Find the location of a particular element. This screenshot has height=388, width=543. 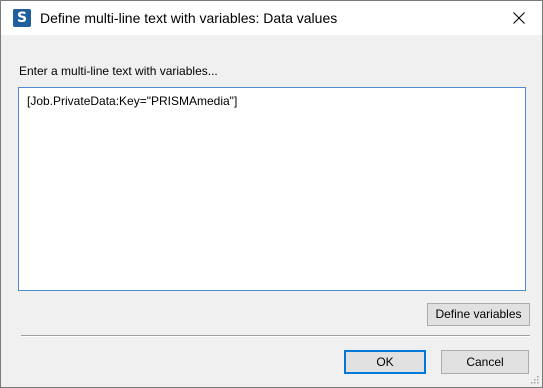

close-icon is located at coordinates (519, 18).